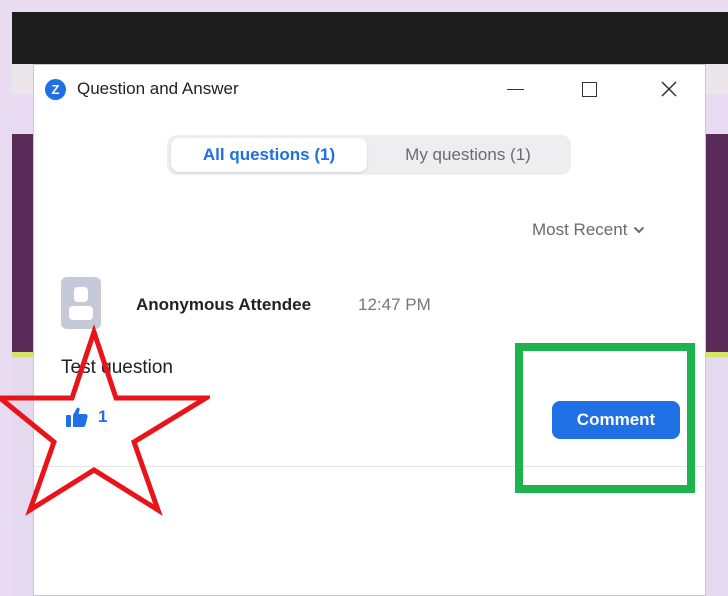 The image size is (728, 596). Describe the element at coordinates (394, 304) in the screenshot. I see `question-time: 12:47 PM` at that location.